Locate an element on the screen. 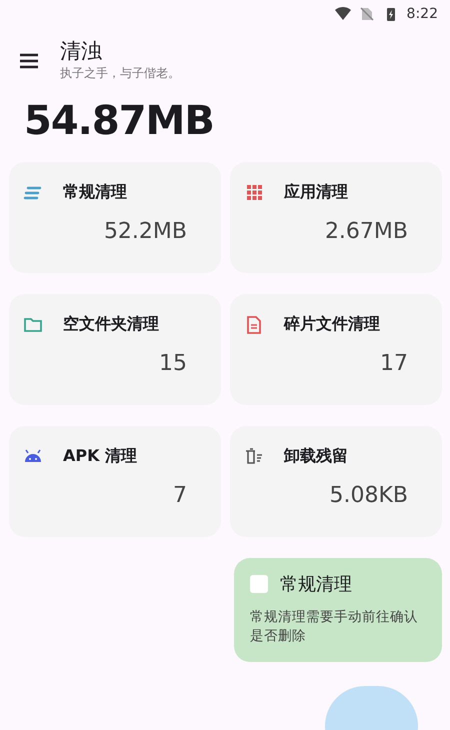 Image resolution: width=450 pixels, height=730 pixels. app-title: 清浊 is located at coordinates (81, 51).